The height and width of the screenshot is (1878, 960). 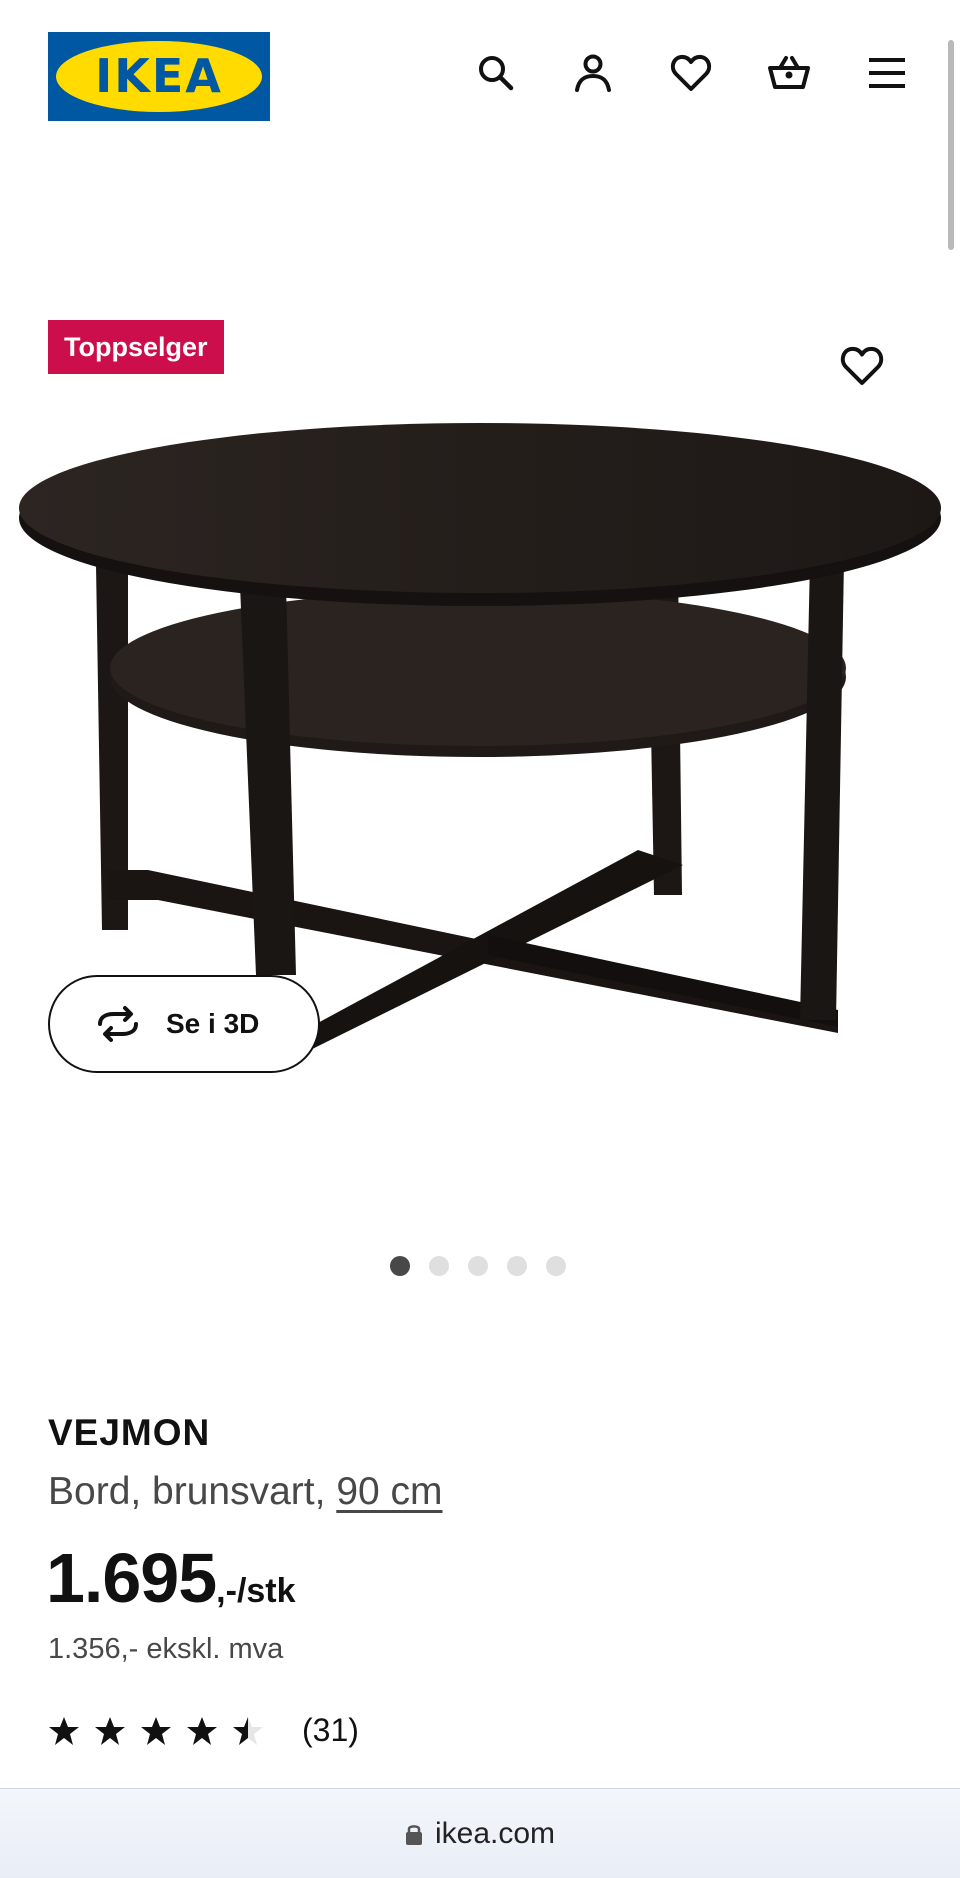 I want to click on browser-url-bar: ikea.com, so click(x=480, y=1833).